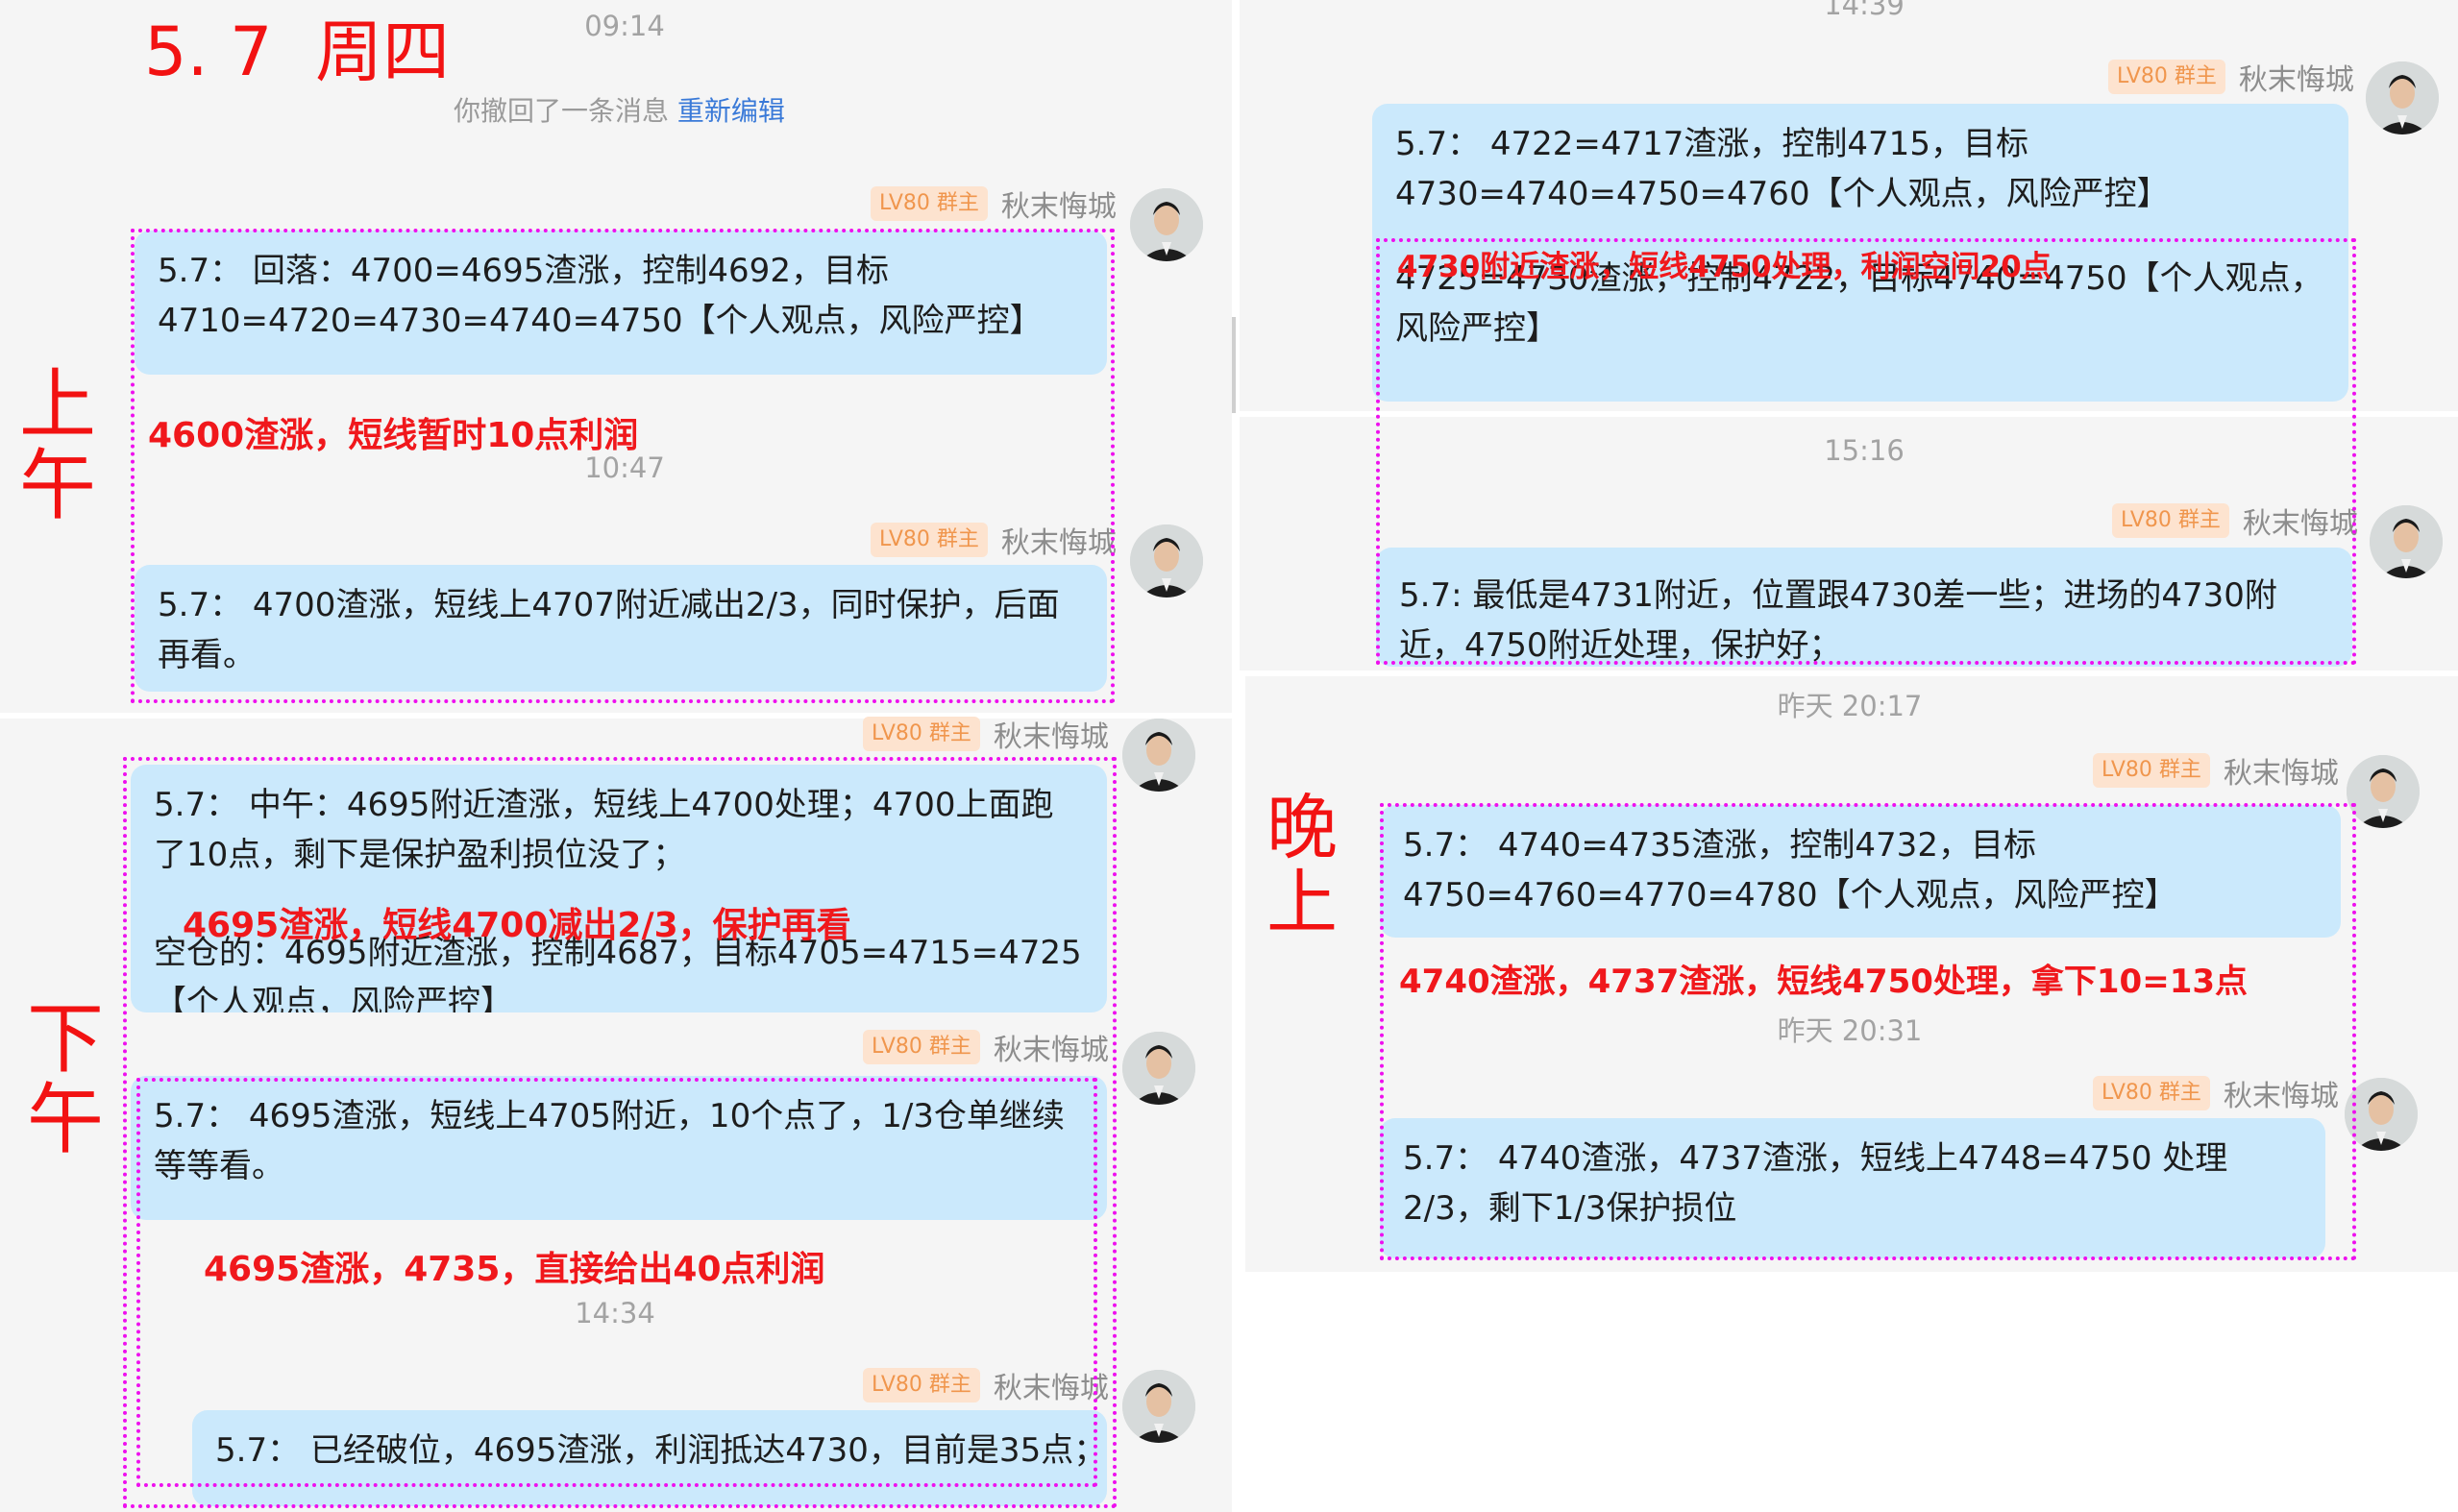  Describe the element at coordinates (1302, 865) in the screenshot. I see `section-label-evening: 晚 上` at that location.